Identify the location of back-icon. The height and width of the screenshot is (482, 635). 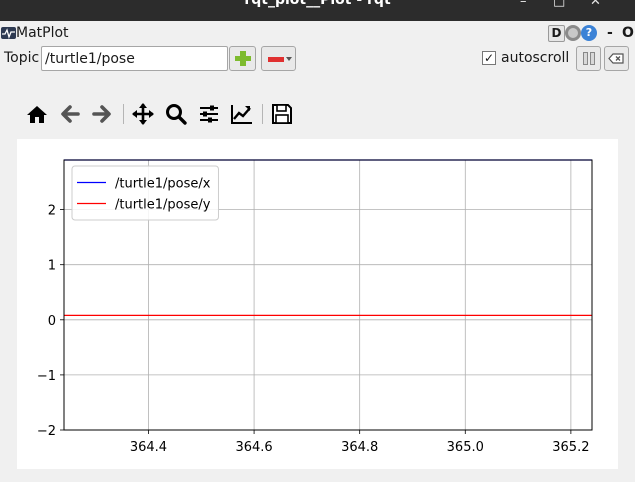
(70, 114).